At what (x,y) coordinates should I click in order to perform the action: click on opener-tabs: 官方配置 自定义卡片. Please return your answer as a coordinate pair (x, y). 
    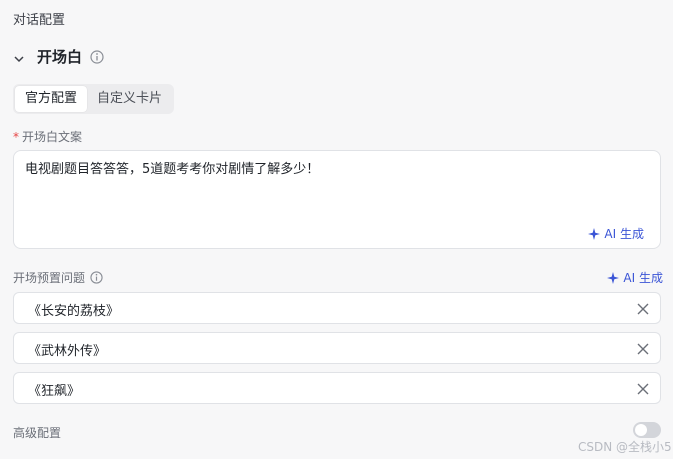
    Looking at the image, I should click on (94, 99).